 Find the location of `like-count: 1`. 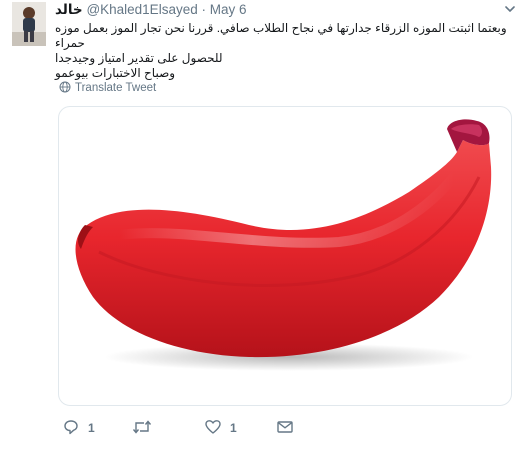

like-count: 1 is located at coordinates (233, 428).